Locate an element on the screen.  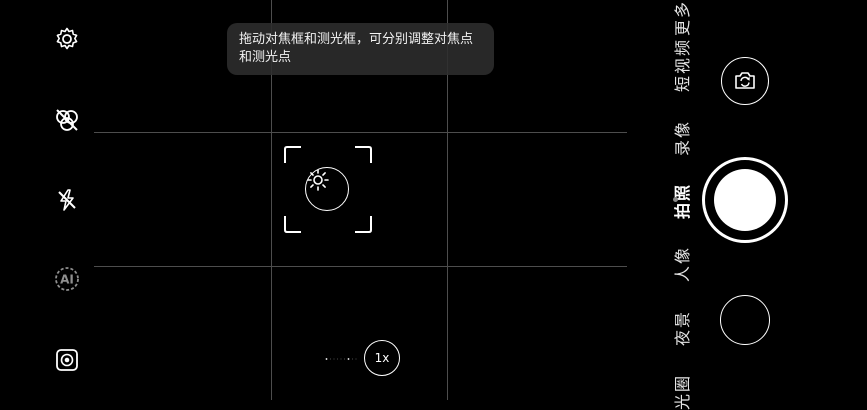
left-control-rail: AI is located at coordinates (47, 200).